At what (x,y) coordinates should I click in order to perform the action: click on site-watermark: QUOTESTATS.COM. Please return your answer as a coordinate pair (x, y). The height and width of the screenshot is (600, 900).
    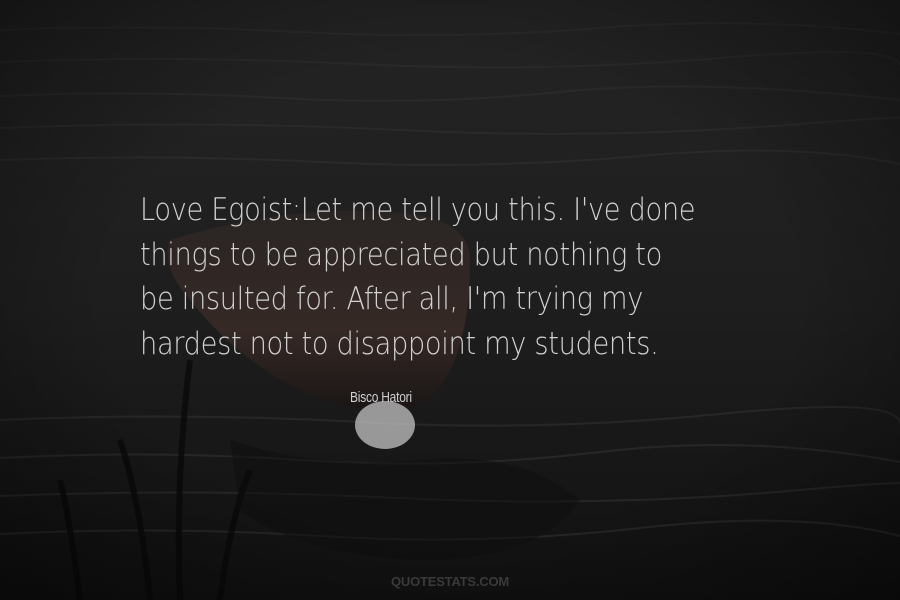
    Looking at the image, I should click on (450, 581).